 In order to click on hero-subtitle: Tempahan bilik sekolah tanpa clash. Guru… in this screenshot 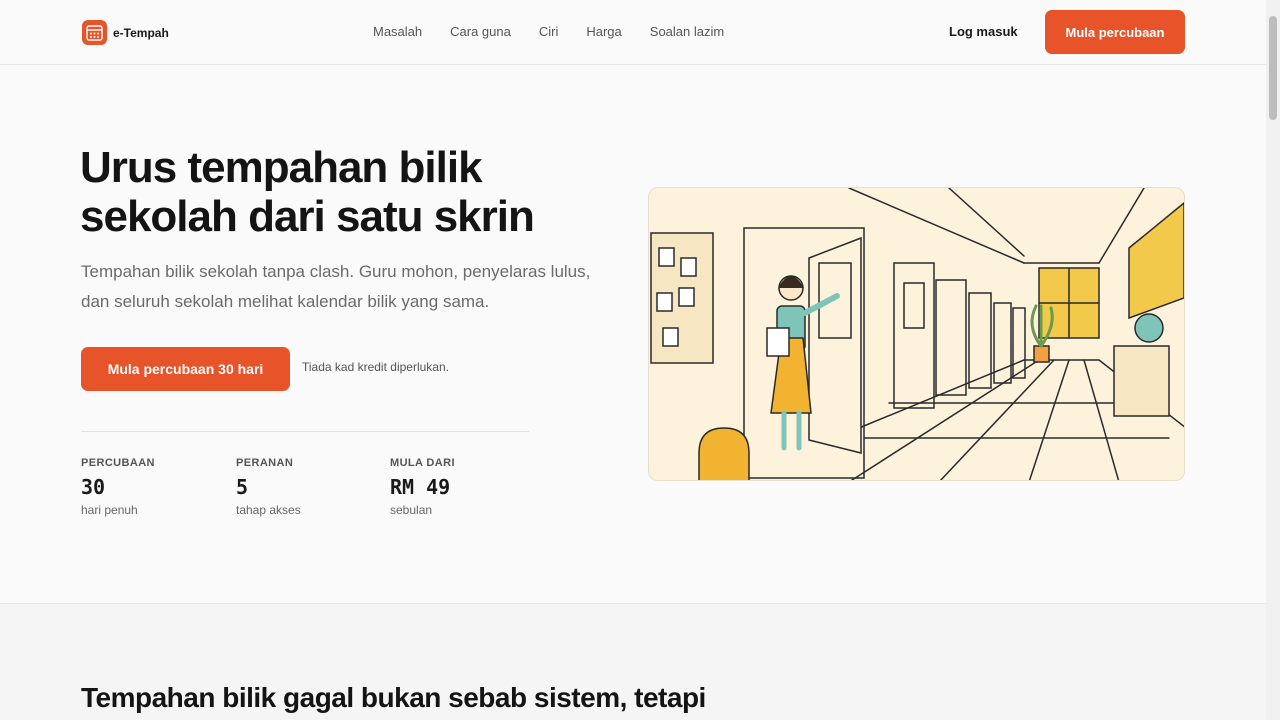, I will do `click(336, 286)`.